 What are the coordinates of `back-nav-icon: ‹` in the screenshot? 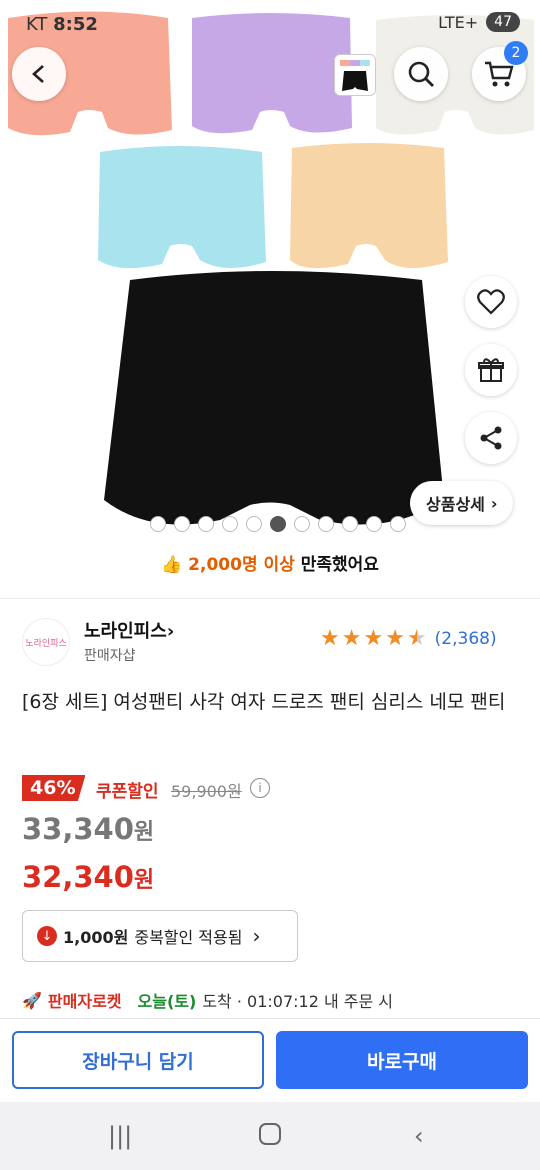 It's located at (419, 1136).